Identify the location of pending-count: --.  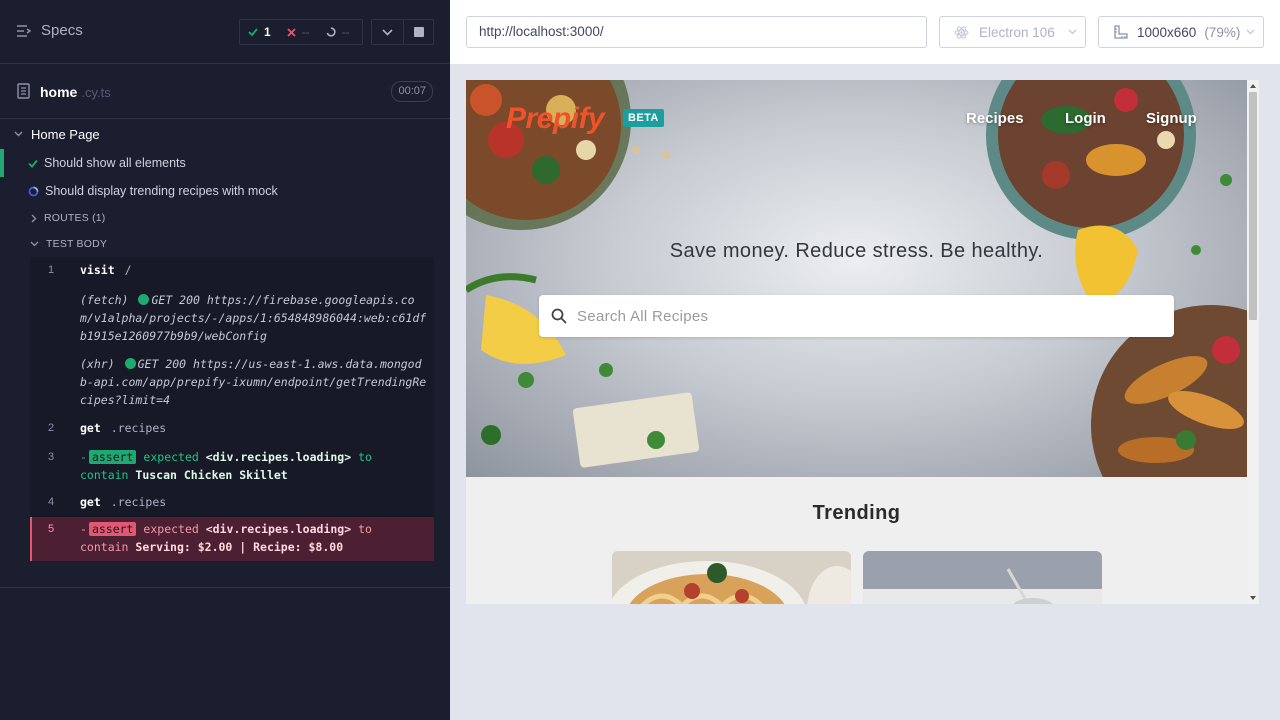
(345, 32).